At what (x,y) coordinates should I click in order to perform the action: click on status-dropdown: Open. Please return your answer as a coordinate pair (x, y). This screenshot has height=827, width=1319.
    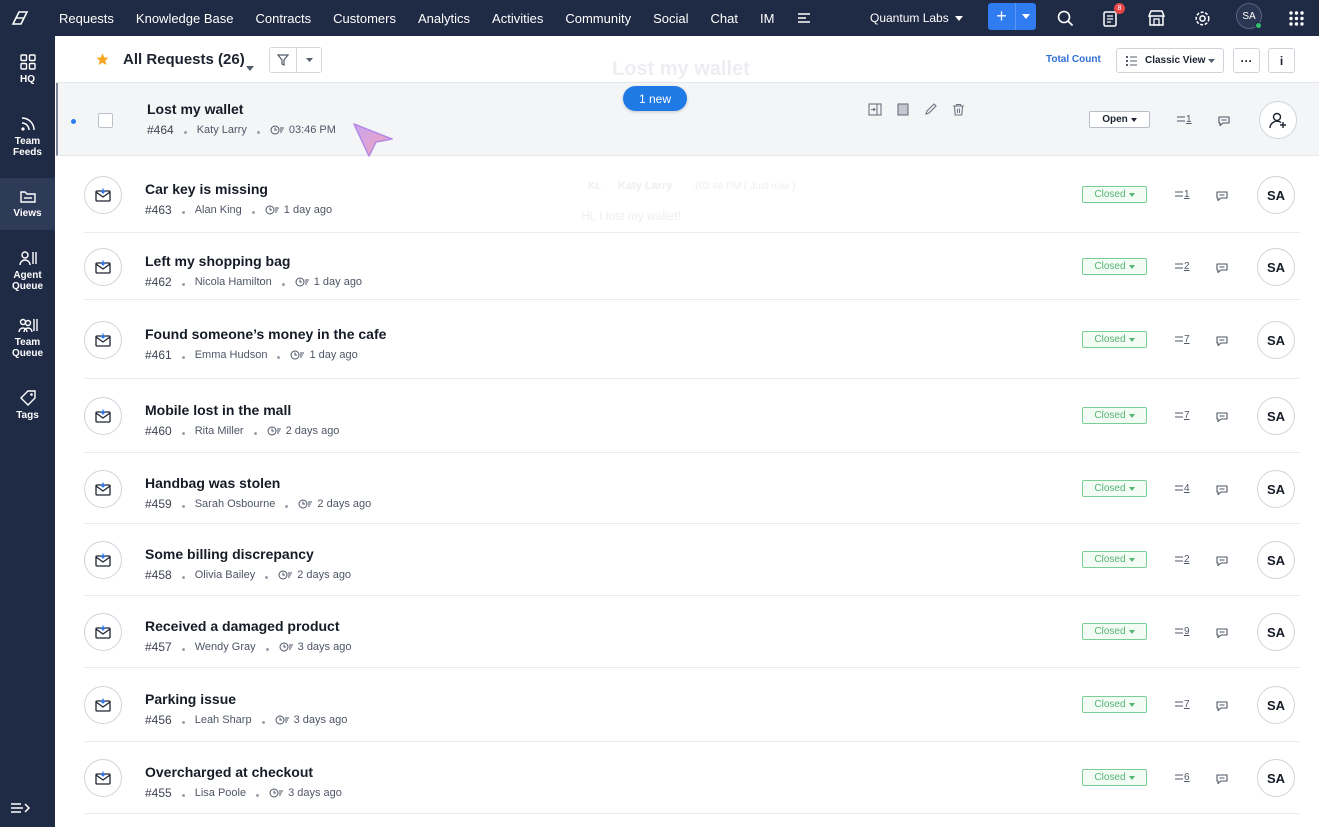
    Looking at the image, I should click on (1119, 119).